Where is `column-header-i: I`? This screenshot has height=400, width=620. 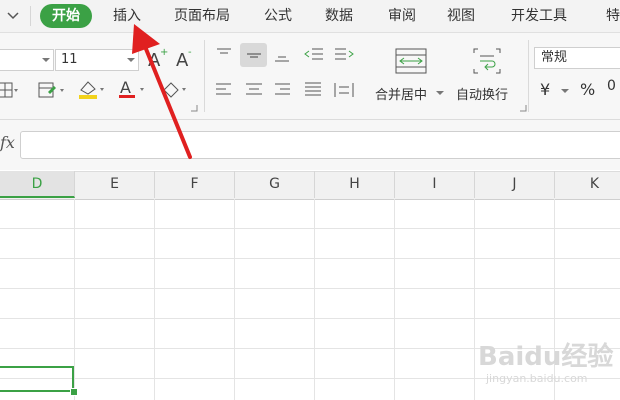
column-header-i: I is located at coordinates (435, 184).